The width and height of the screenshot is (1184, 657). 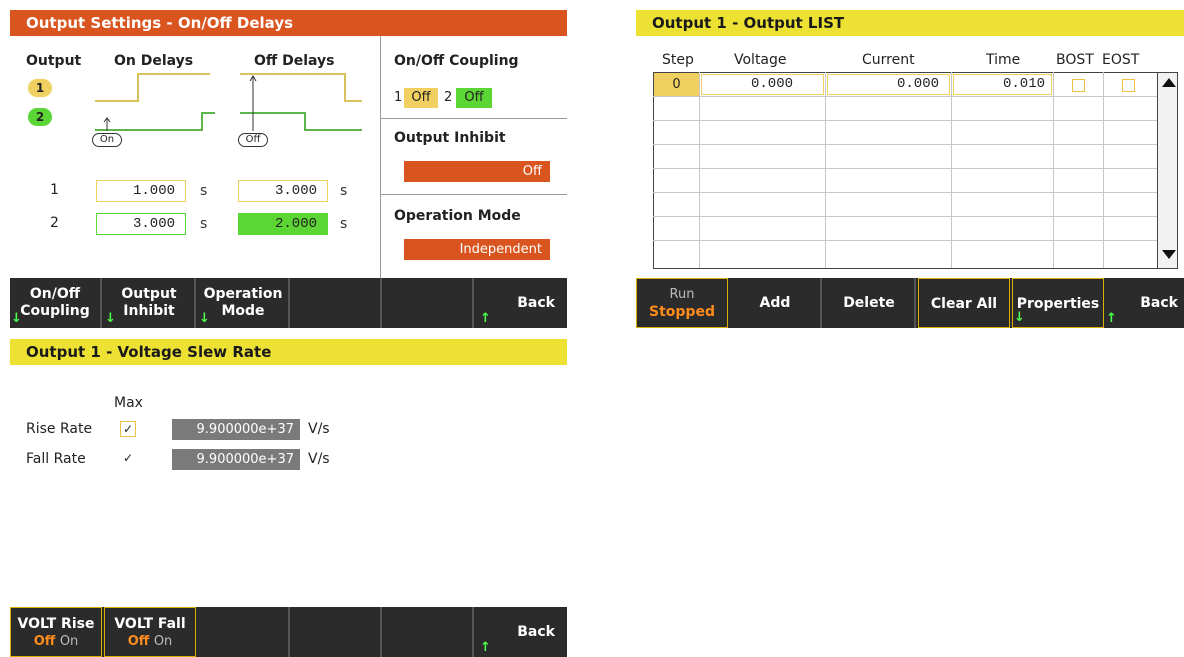 What do you see at coordinates (110, 318) in the screenshot?
I see `inhibit-down-arrow-icon: ↓` at bounding box center [110, 318].